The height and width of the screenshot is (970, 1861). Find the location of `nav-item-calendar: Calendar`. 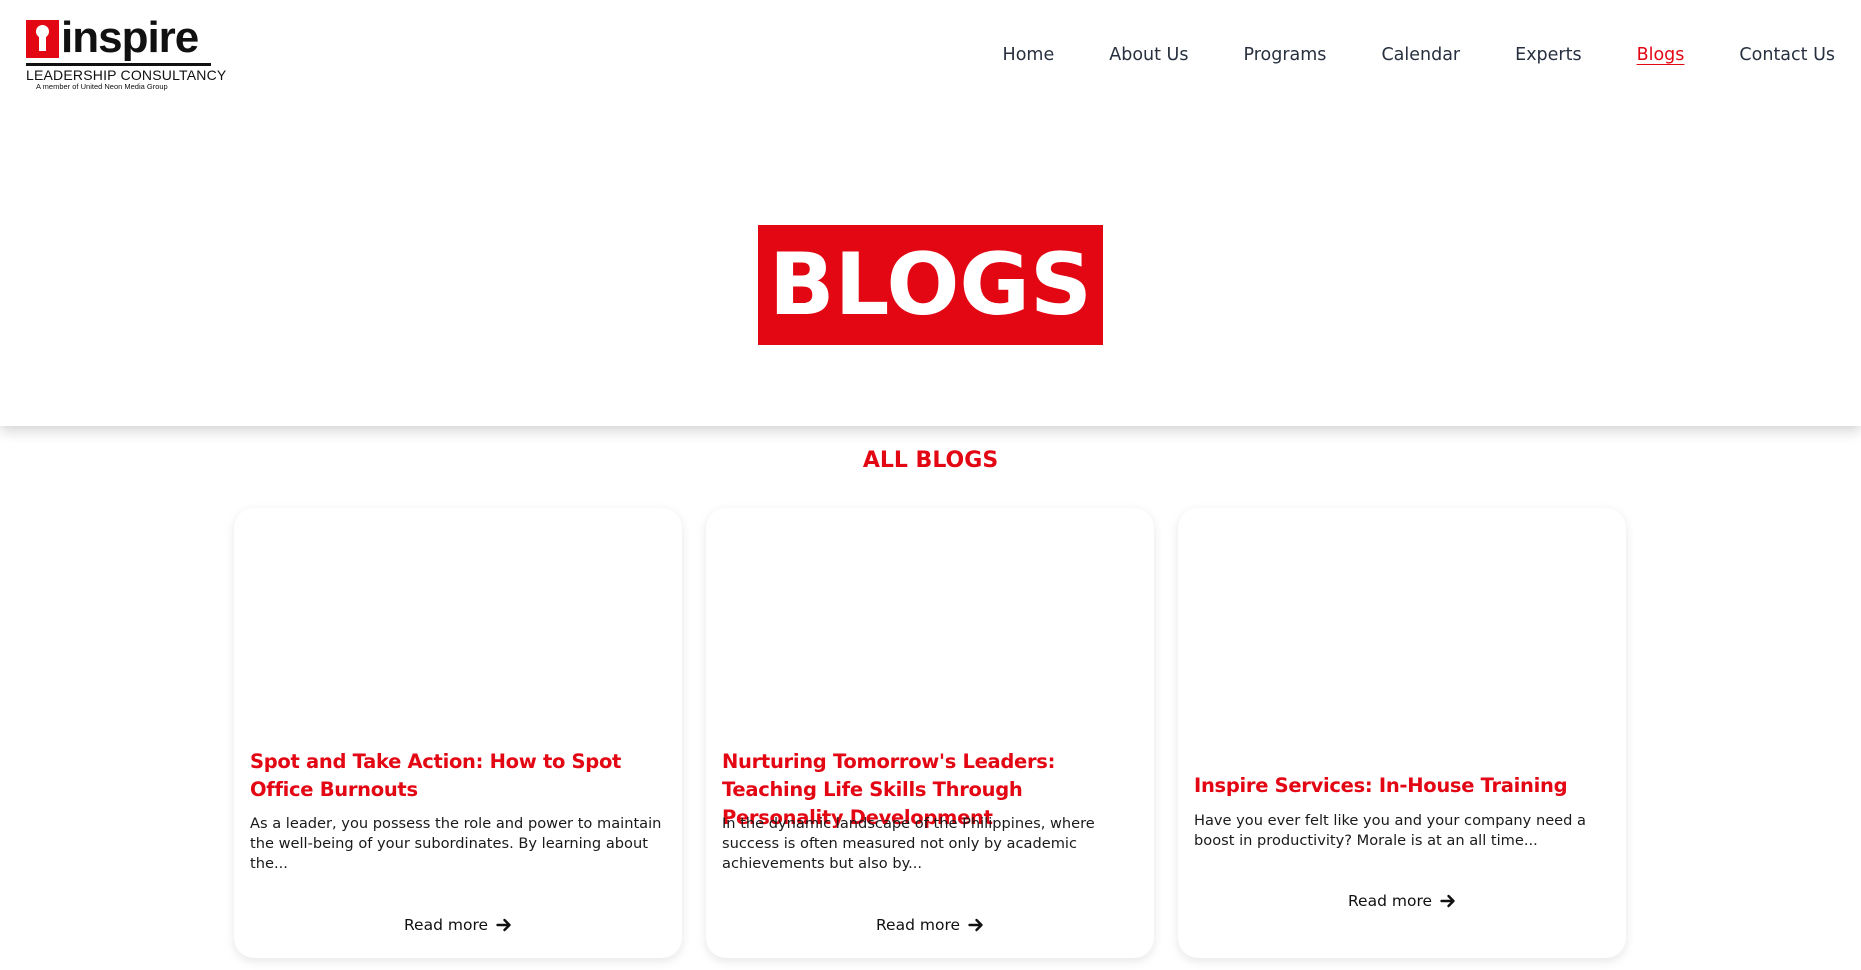

nav-item-calendar: Calendar is located at coordinates (1420, 55).